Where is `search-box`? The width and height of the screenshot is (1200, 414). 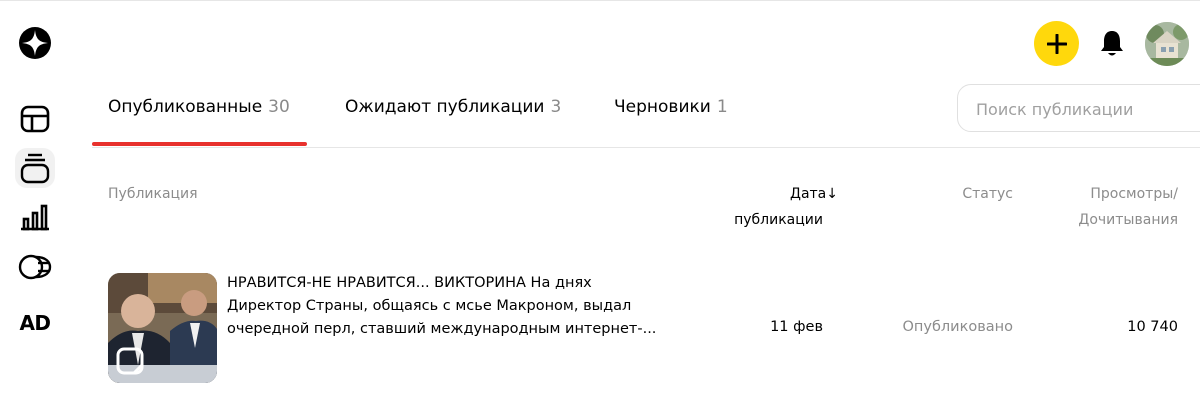 search-box is located at coordinates (1078, 108).